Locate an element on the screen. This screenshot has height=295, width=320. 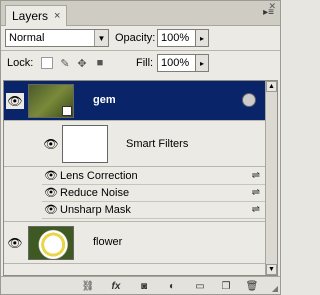
bottom-toolbar: ⛓ fx ◙ ◐ ▭ ❐ 🗑 ◢ is located at coordinates (140, 285).